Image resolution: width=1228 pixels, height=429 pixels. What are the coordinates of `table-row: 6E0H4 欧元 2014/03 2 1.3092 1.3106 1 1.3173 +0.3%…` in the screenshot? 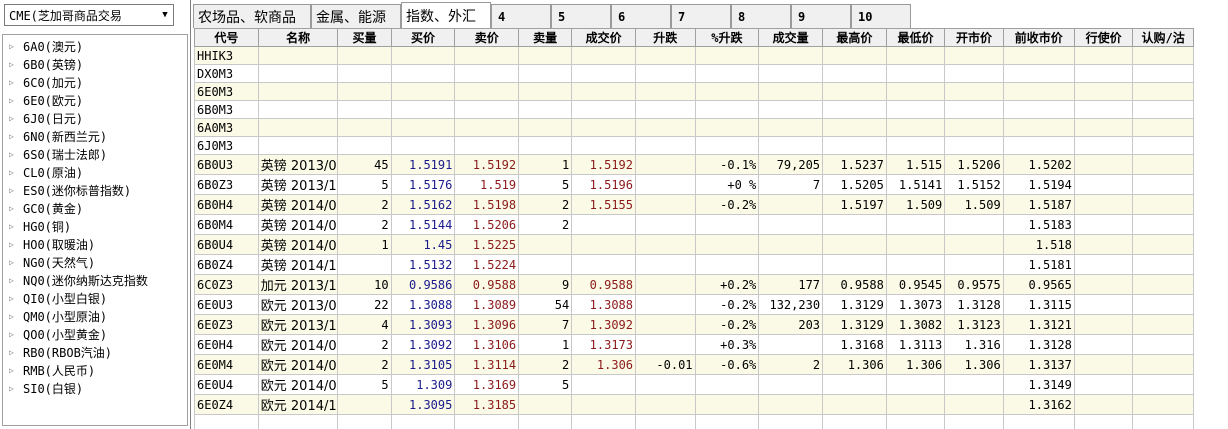 It's located at (694, 344).